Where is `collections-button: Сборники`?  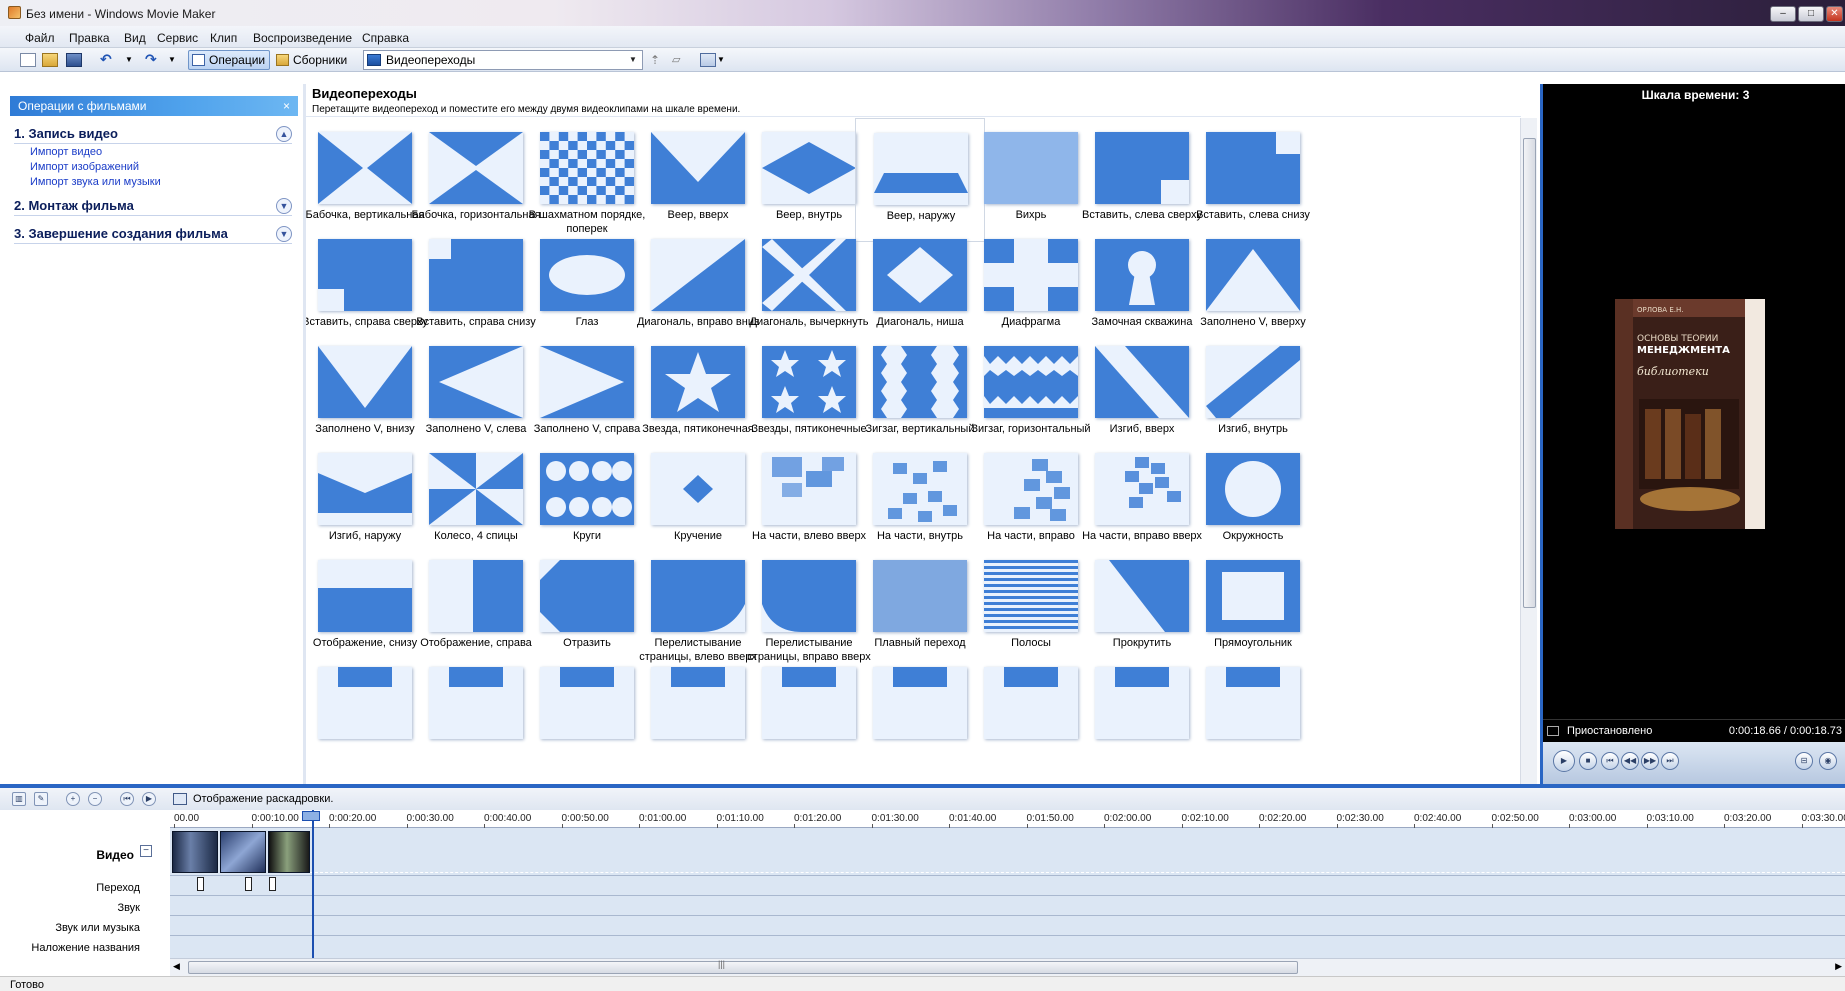
collections-button: Сборники is located at coordinates (312, 60).